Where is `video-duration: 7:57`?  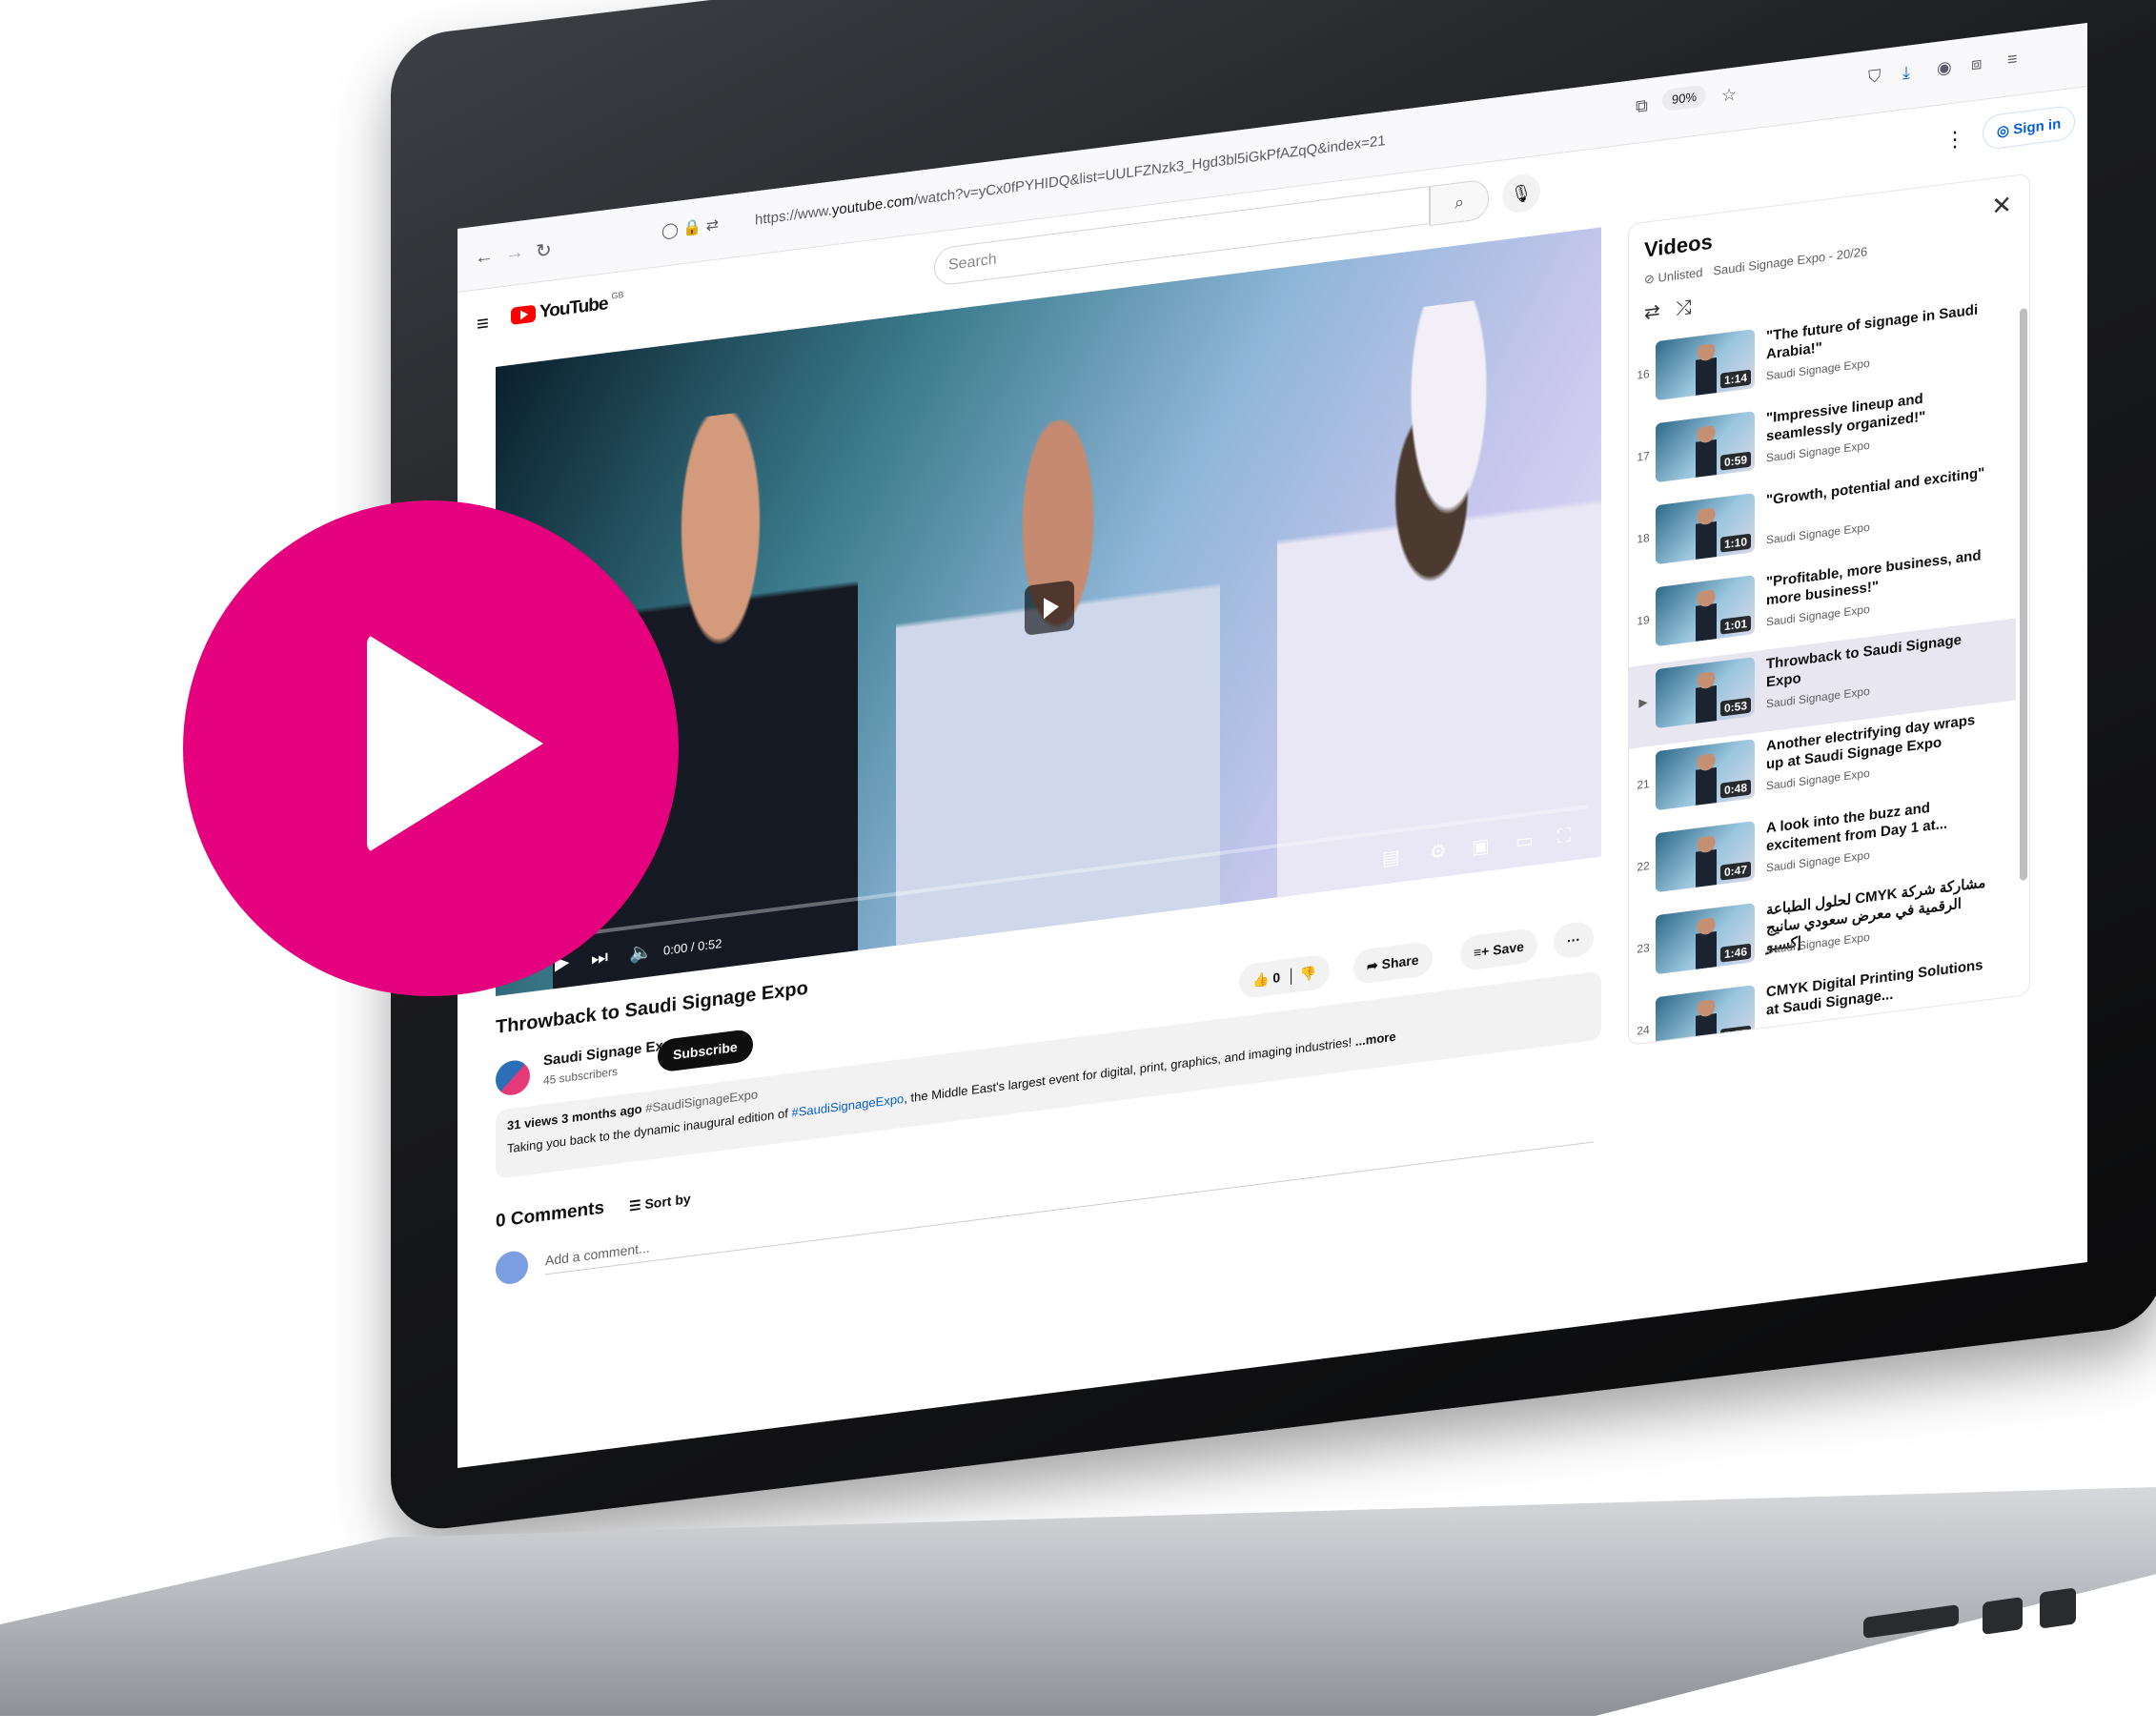 video-duration: 7:57 is located at coordinates (1735, 1035).